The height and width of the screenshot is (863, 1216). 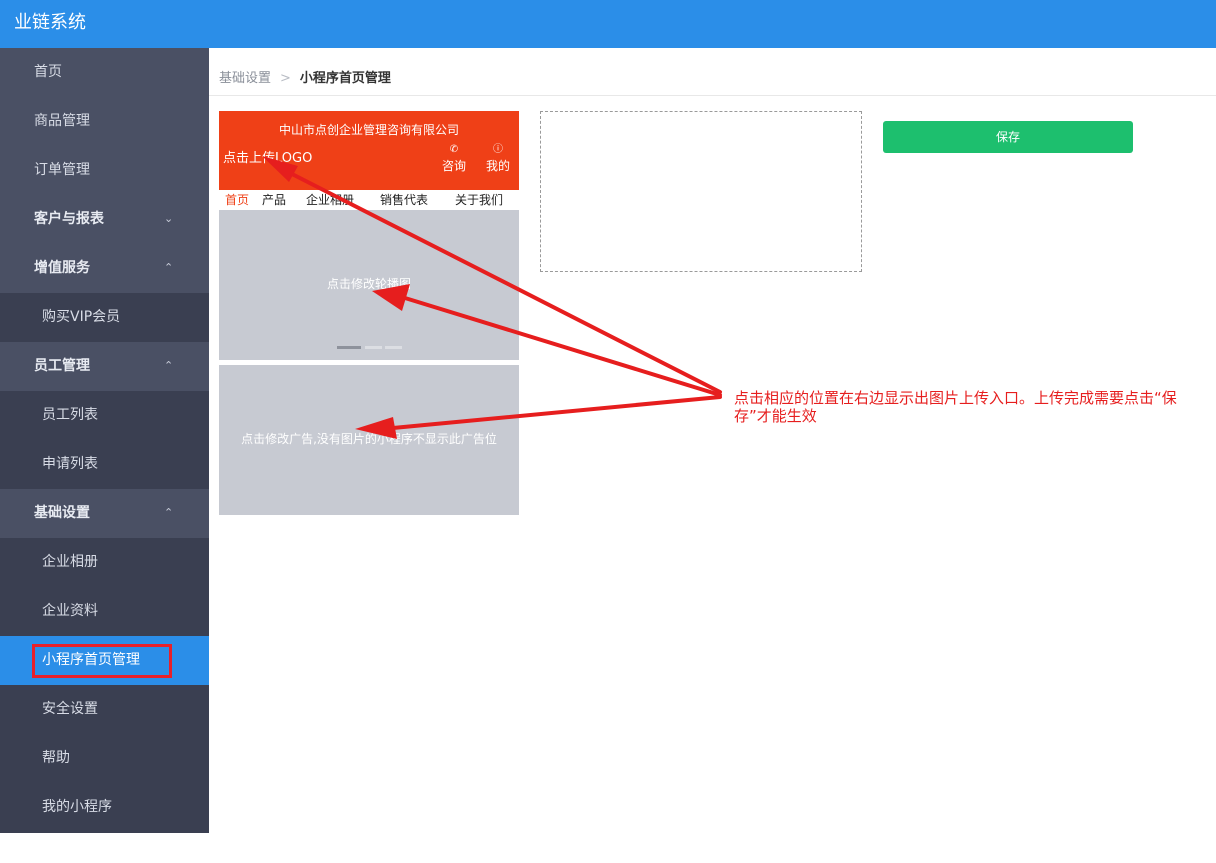 I want to click on sidebar-item-label: 员工列表, so click(x=70, y=415).